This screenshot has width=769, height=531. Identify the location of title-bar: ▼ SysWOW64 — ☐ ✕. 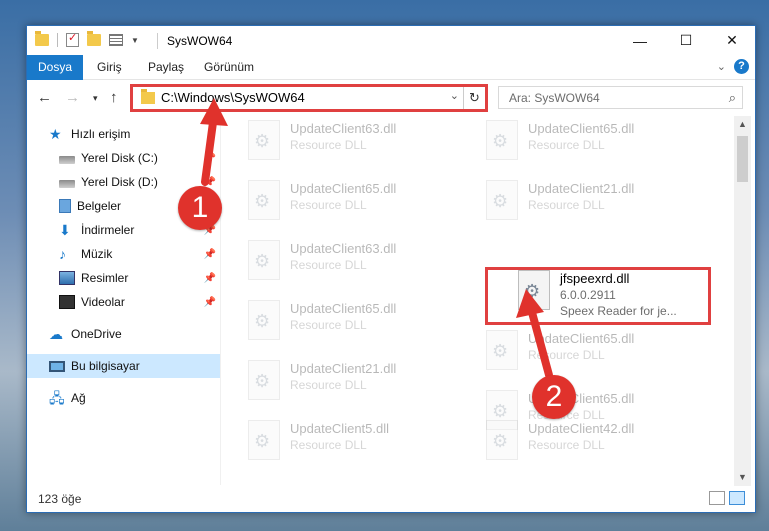
(391, 40).